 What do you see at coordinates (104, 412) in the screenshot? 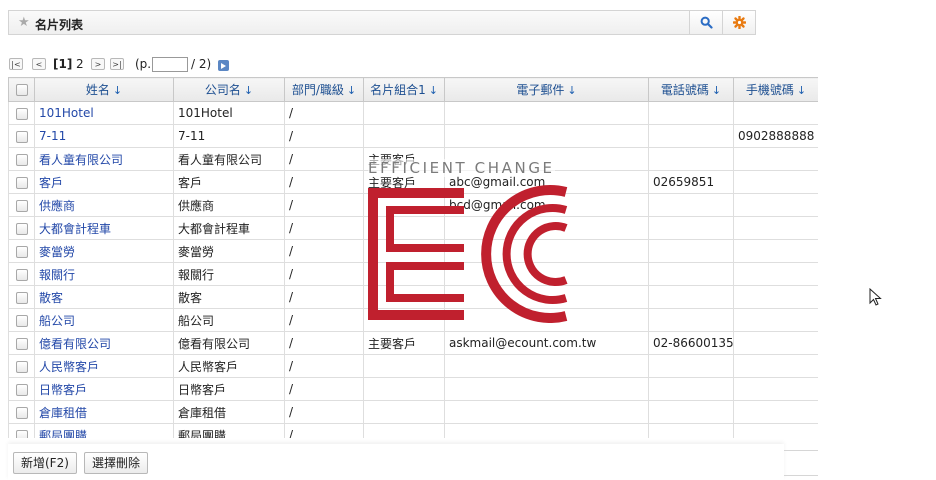
I see `name-link: 倉庫租借` at bounding box center [104, 412].